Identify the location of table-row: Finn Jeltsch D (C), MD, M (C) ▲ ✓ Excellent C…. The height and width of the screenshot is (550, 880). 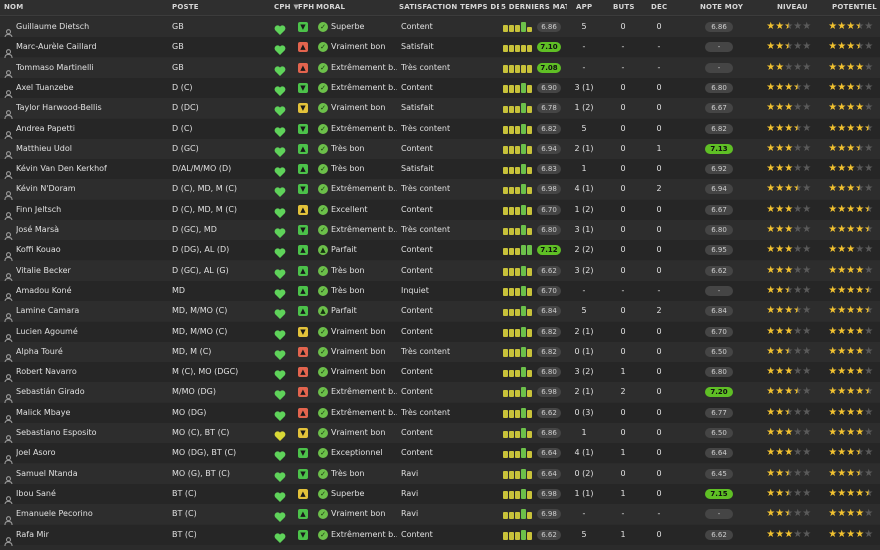
(440, 210).